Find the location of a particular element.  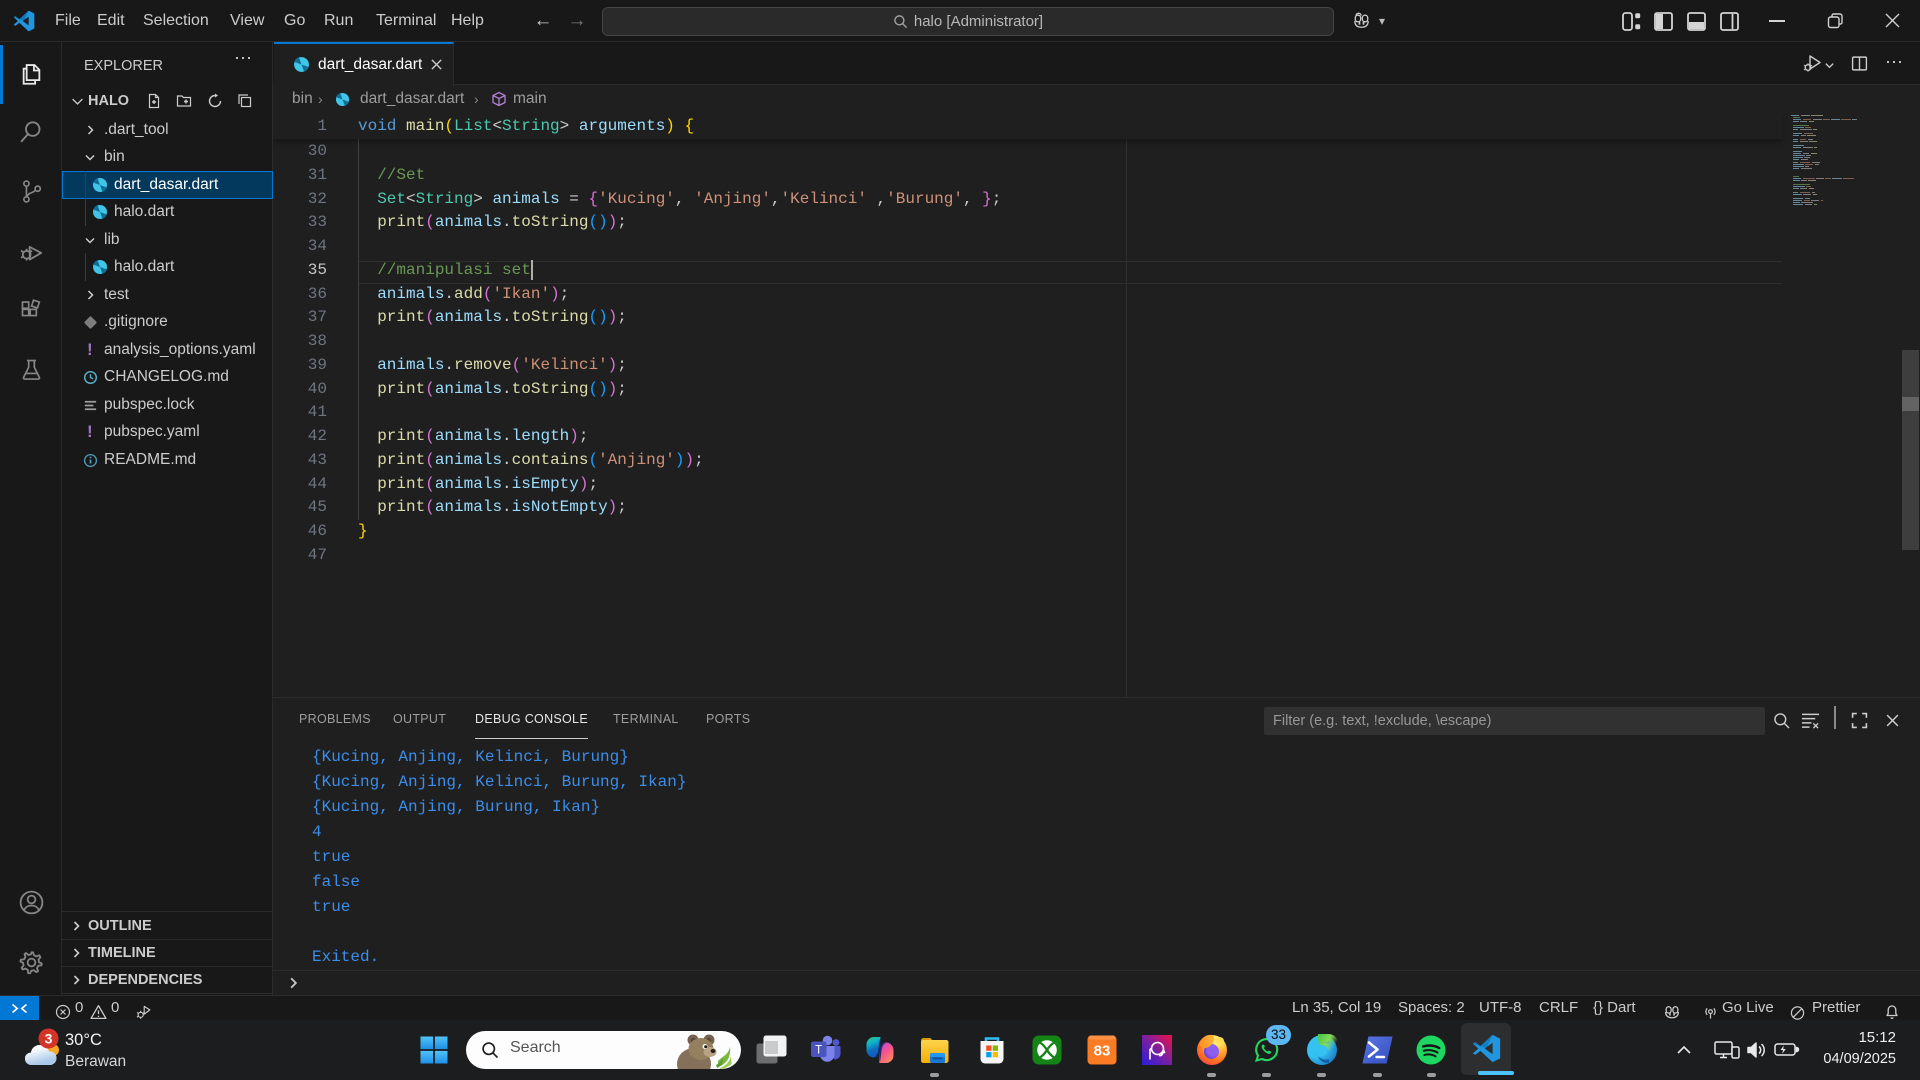

svg-text: 3 is located at coordinates (49, 1039).